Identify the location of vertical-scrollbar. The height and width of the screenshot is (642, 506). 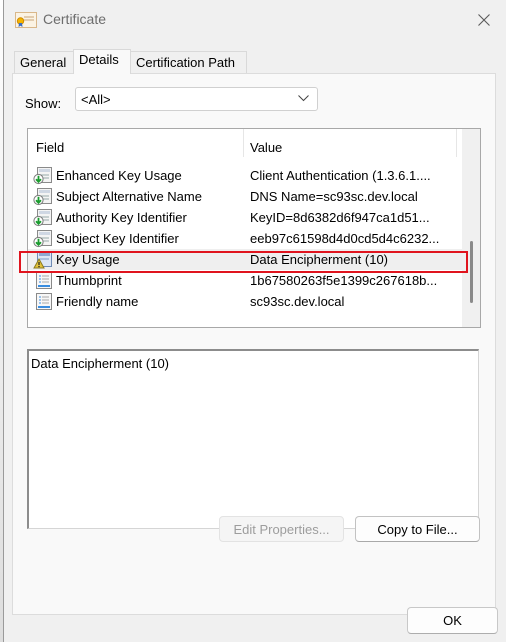
(471, 228).